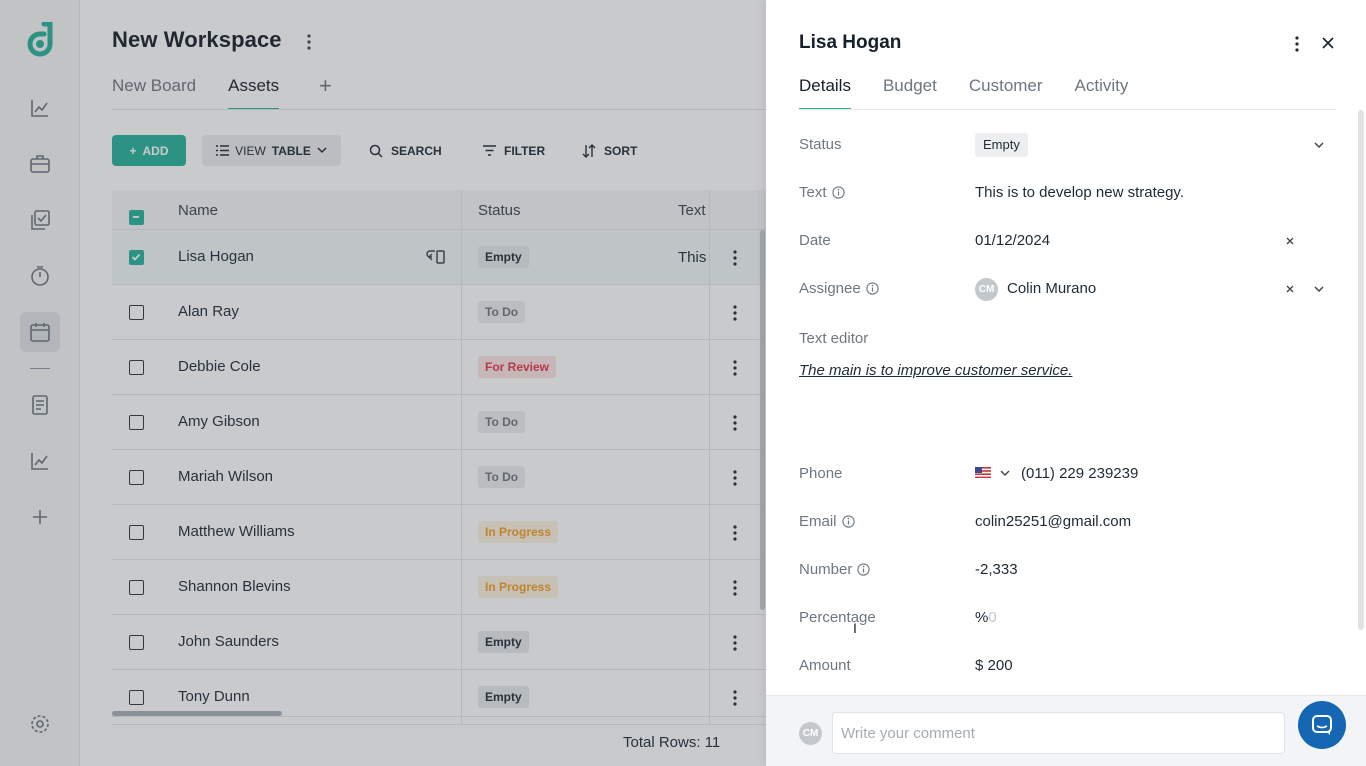  Describe the element at coordinates (1328, 43) in the screenshot. I see `close-icon` at that location.